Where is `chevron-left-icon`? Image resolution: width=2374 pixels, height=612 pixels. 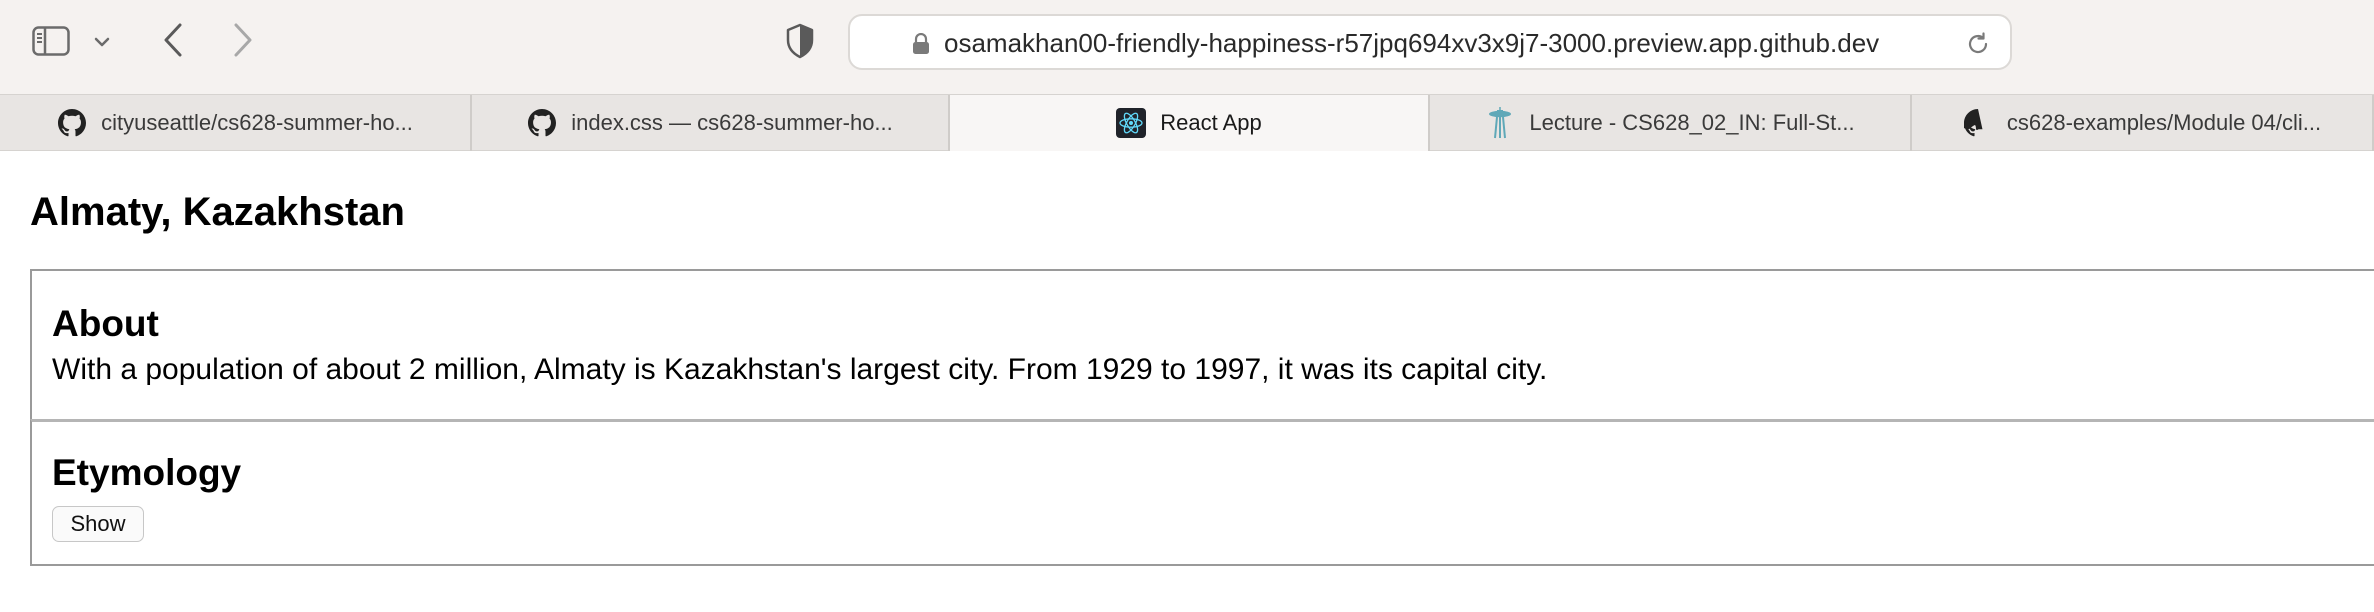 chevron-left-icon is located at coordinates (173, 40).